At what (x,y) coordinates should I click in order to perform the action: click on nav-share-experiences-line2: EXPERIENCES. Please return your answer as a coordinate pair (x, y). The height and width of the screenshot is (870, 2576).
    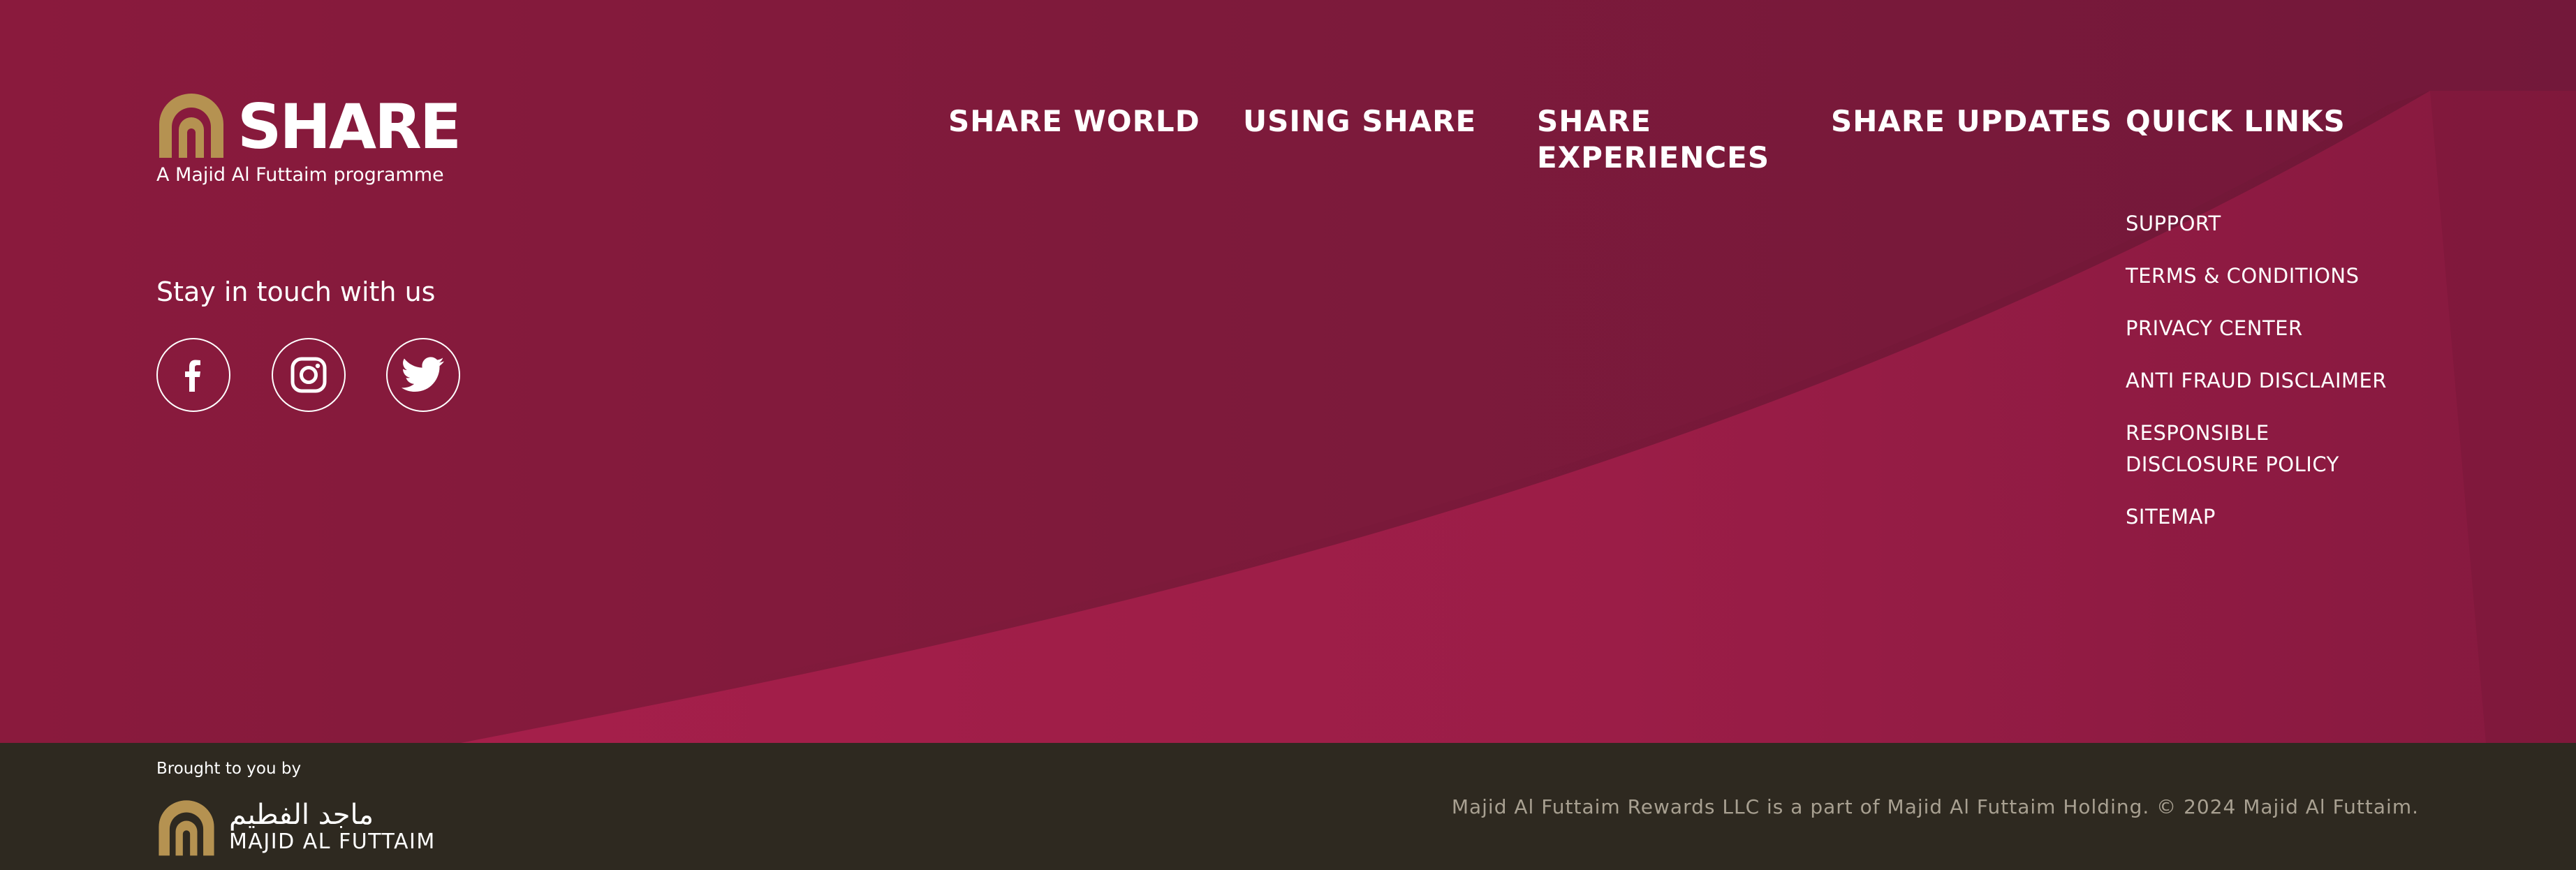
    Looking at the image, I should click on (1653, 158).